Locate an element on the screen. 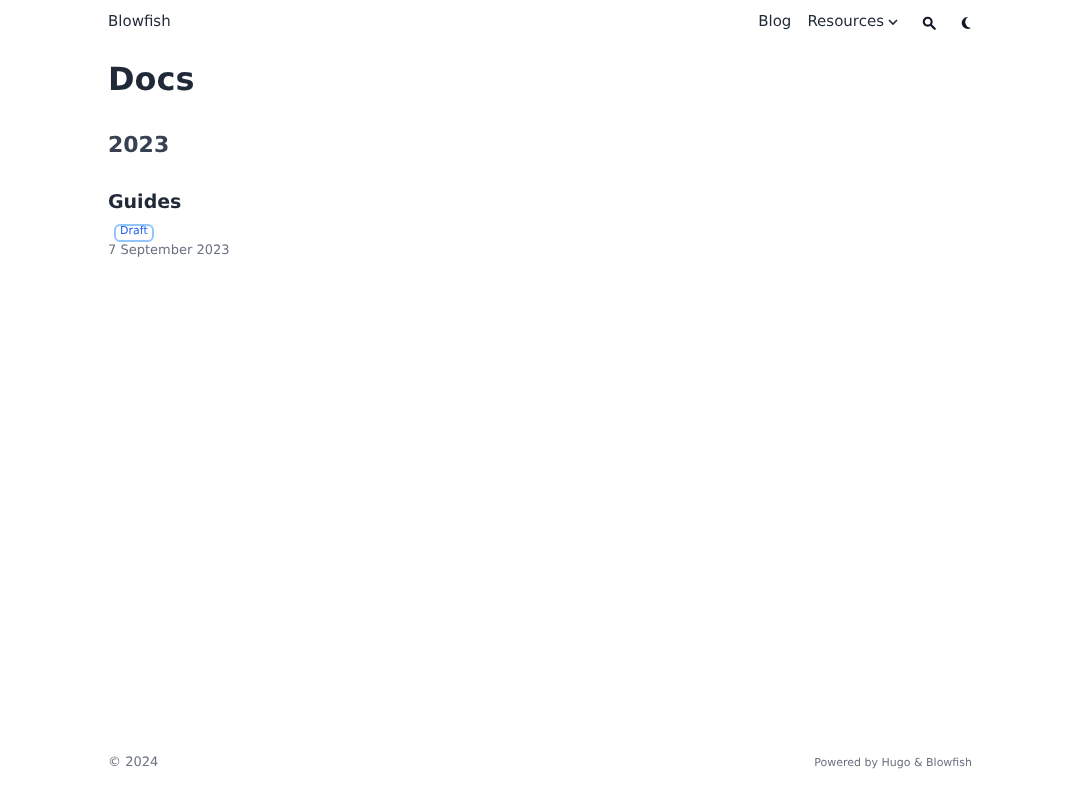 This screenshot has height=810, width=1080. year-heading: 2023 is located at coordinates (140, 145).